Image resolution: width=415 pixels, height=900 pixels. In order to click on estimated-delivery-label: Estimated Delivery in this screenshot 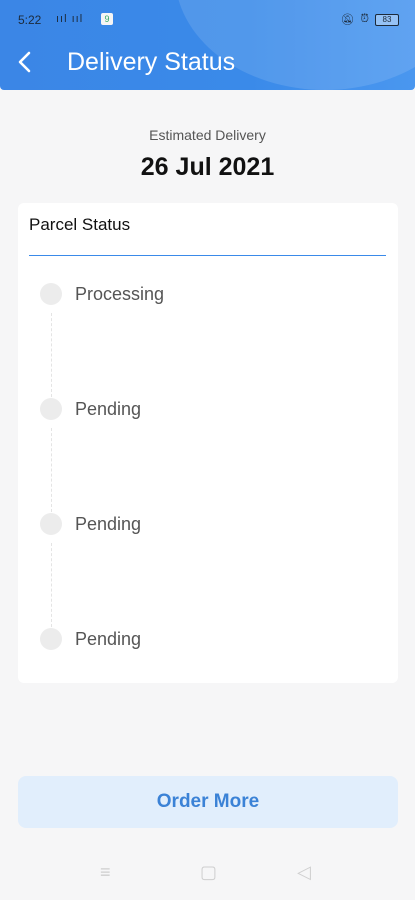, I will do `click(207, 135)`.